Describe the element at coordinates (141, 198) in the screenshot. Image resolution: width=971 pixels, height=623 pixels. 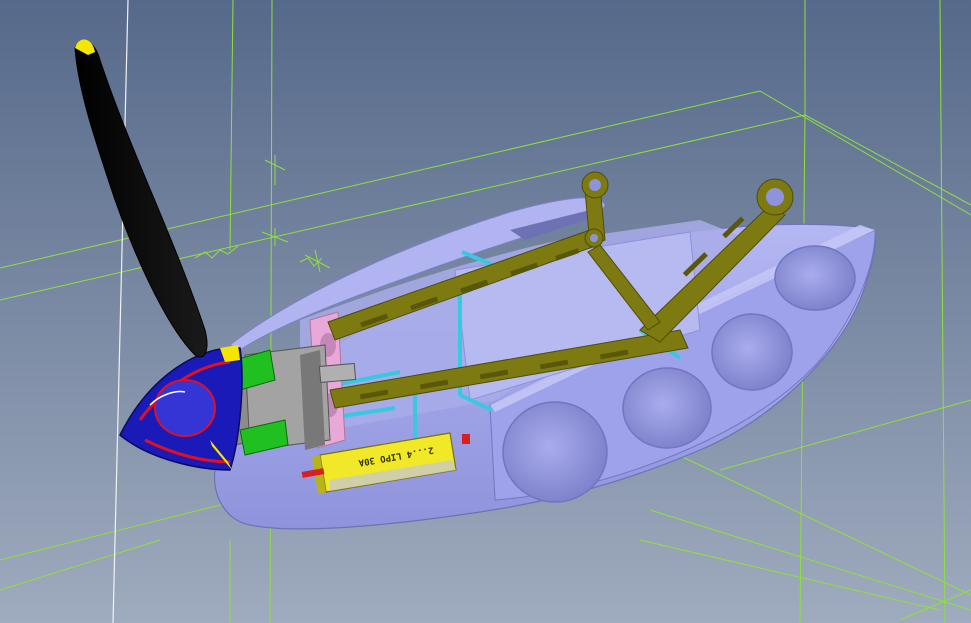
I see `propeller` at that location.